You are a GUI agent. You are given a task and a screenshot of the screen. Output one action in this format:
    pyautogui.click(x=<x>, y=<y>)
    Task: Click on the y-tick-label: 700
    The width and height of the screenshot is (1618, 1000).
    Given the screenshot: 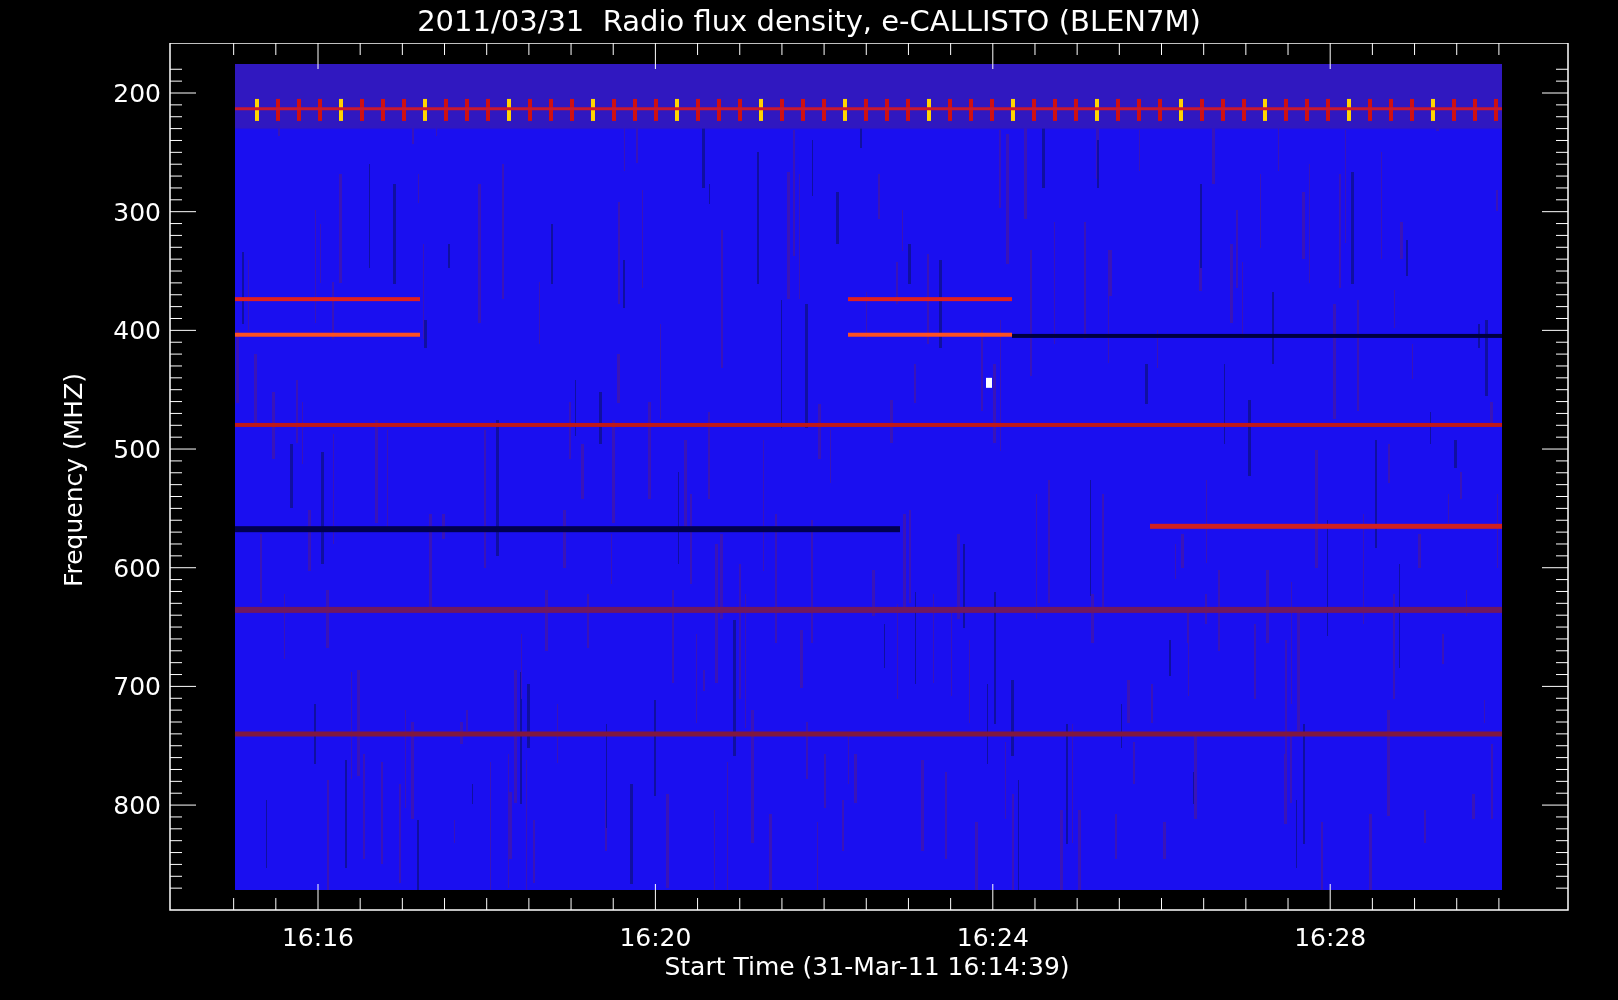 What is the action you would take?
    pyautogui.click(x=137, y=687)
    